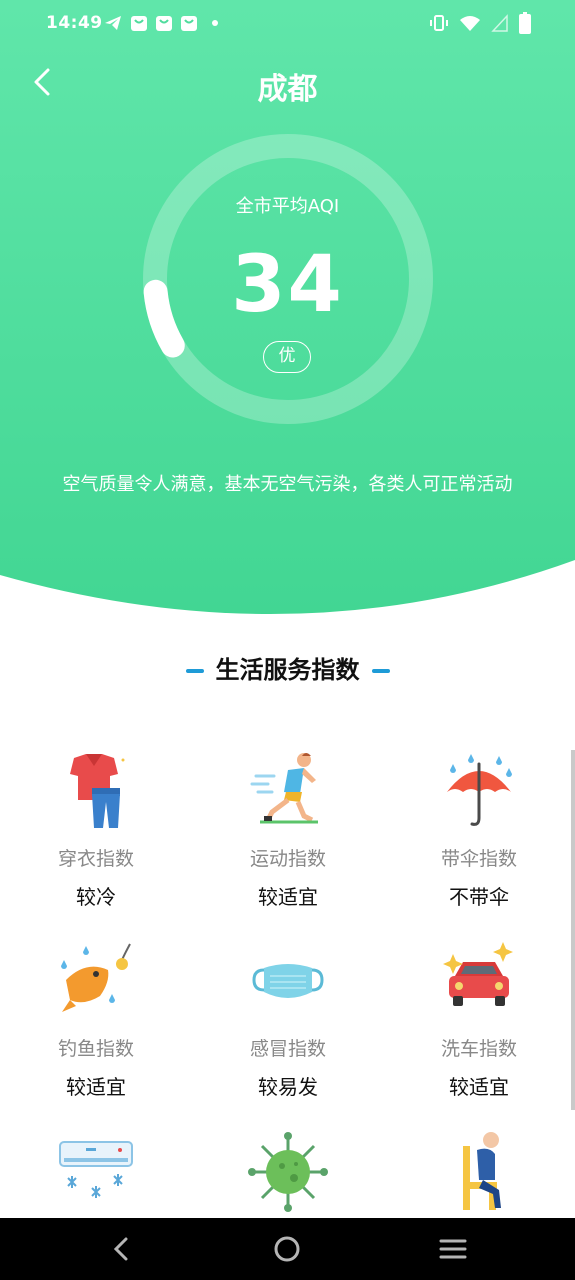 The width and height of the screenshot is (575, 1280). Describe the element at coordinates (122, 1249) in the screenshot. I see `nav-back-icon` at that location.